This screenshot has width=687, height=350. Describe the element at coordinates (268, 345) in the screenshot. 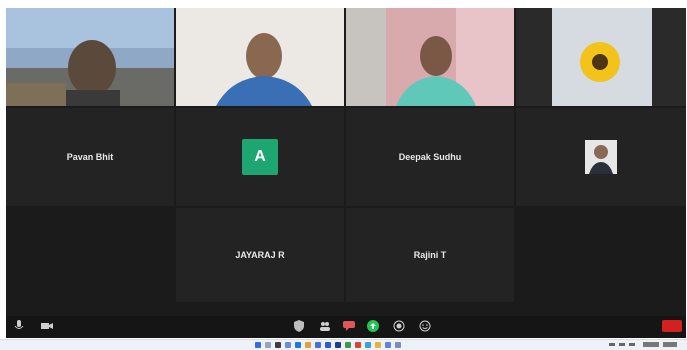

I see `search-icon` at that location.